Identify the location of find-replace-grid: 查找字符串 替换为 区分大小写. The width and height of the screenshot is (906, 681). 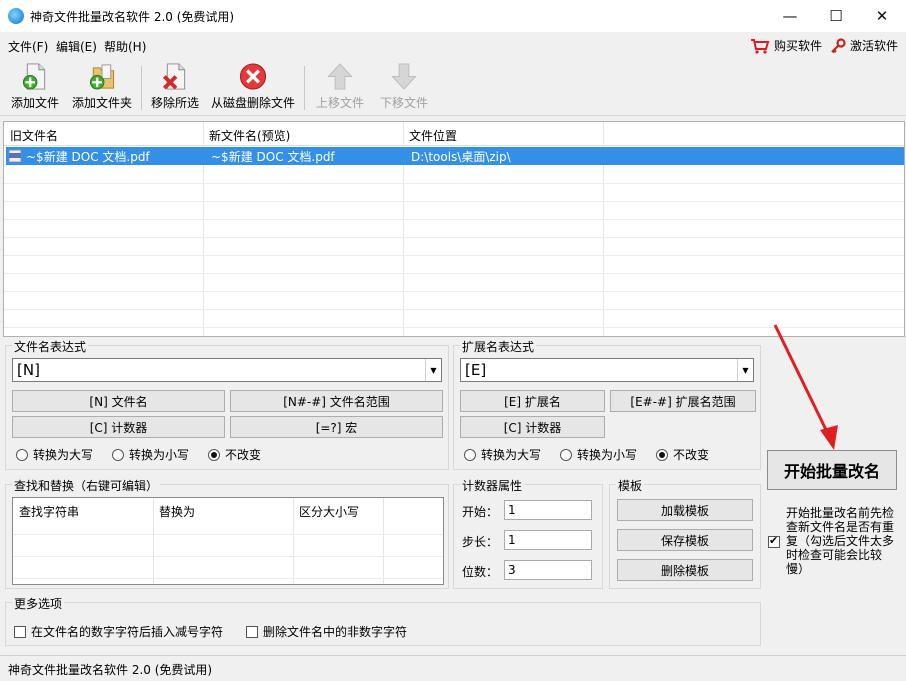
(228, 541).